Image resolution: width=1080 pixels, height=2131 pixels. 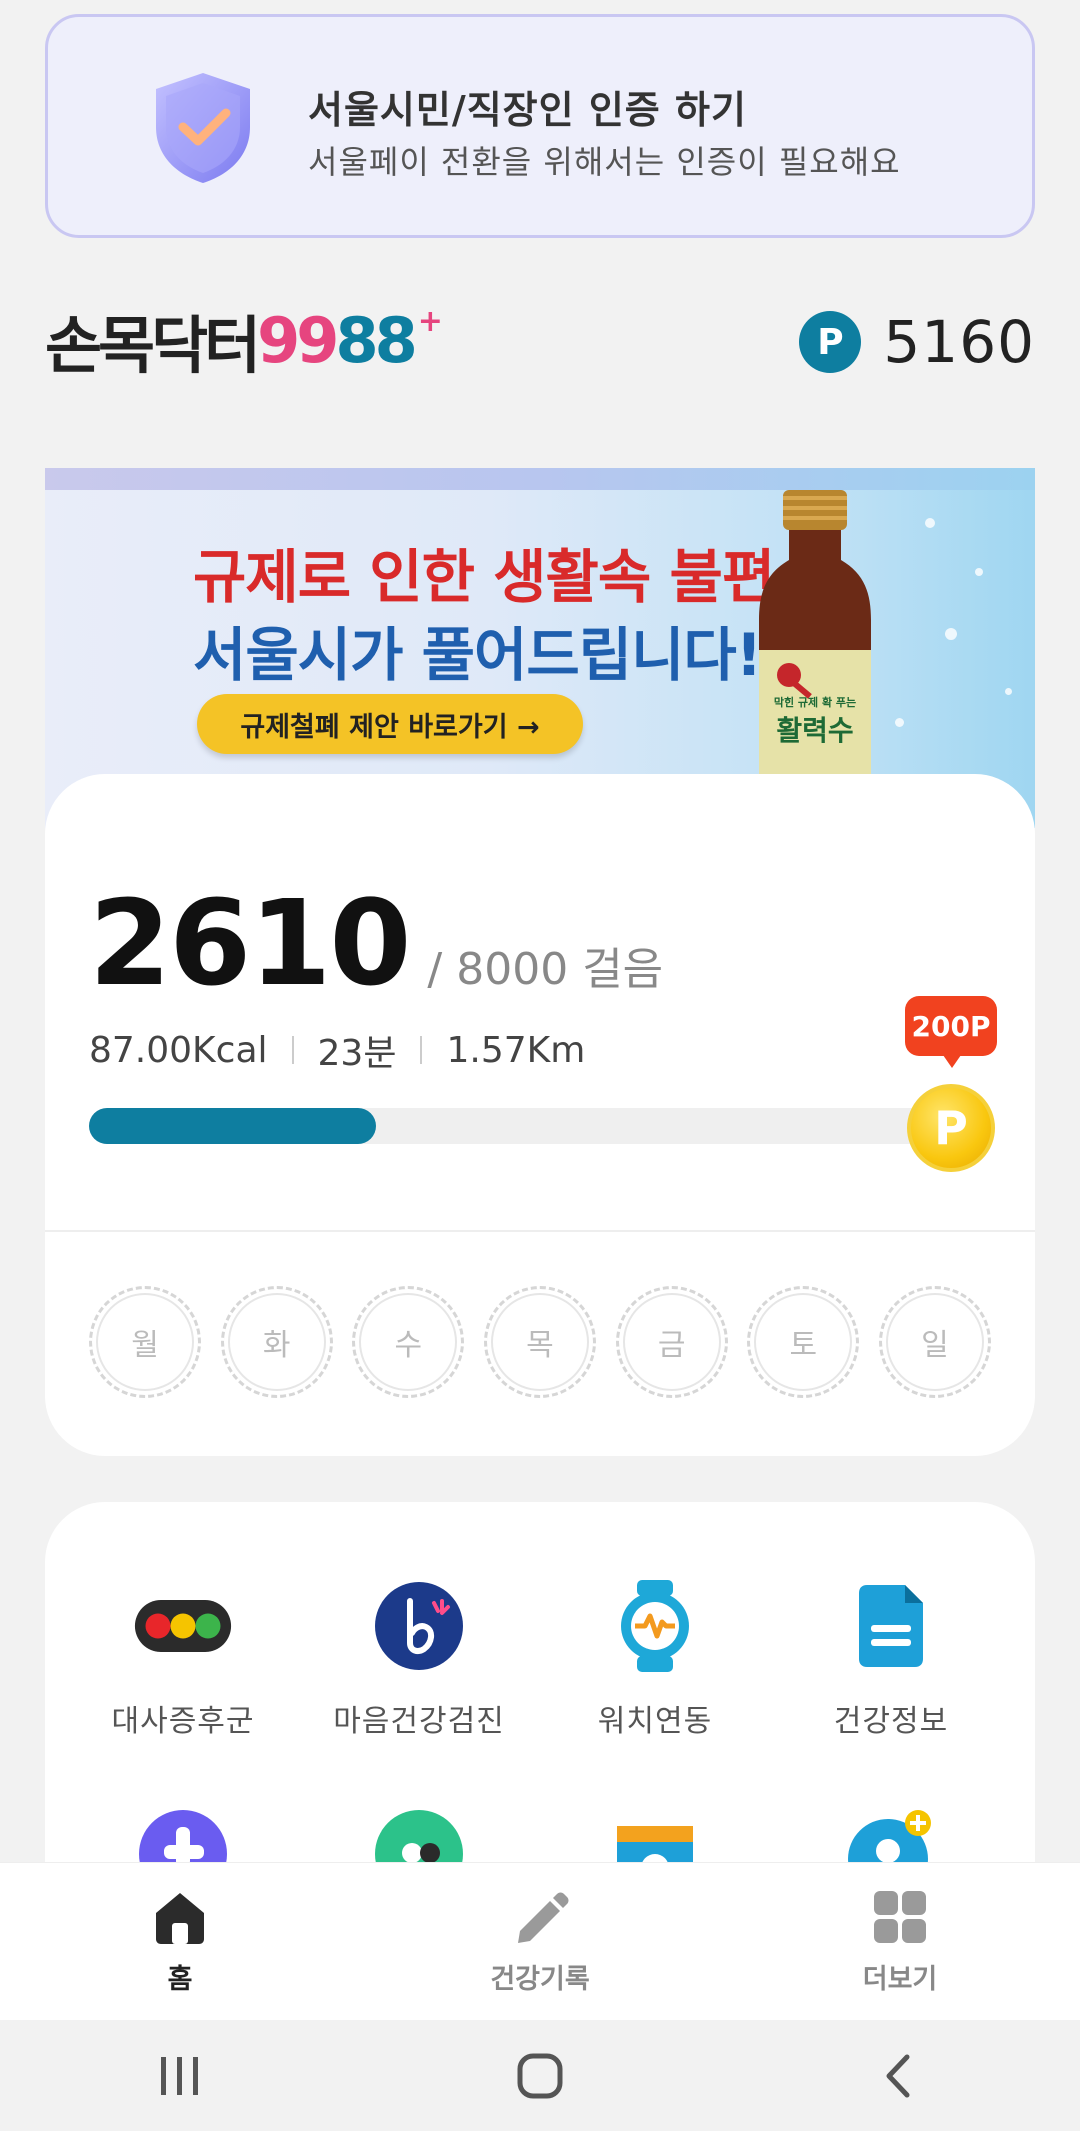 What do you see at coordinates (153, 345) in the screenshot?
I see `brand-text: 손목닥터` at bounding box center [153, 345].